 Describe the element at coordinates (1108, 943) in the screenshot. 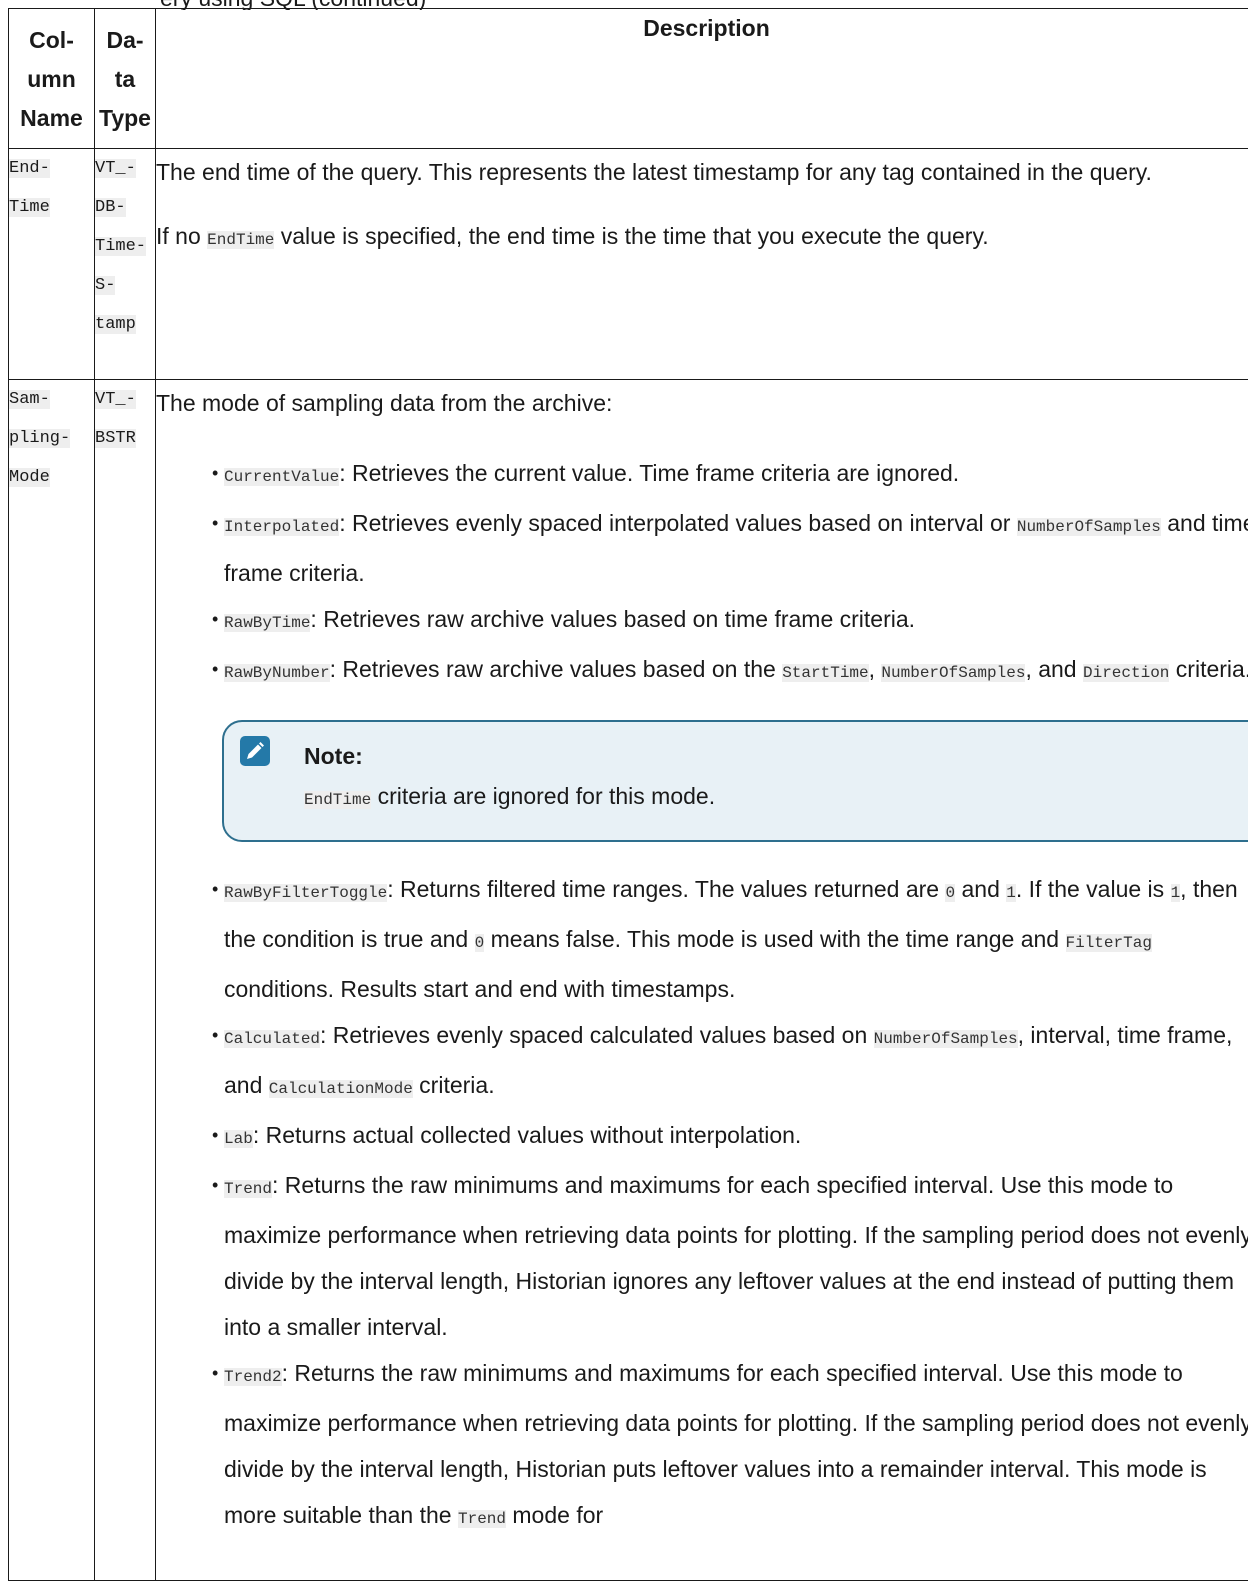

I see `inline-code: FilterTag` at that location.